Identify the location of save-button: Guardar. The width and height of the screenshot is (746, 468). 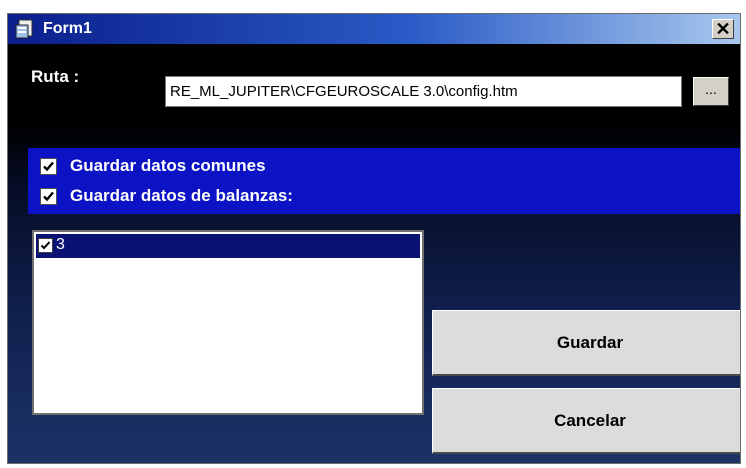
(586, 343).